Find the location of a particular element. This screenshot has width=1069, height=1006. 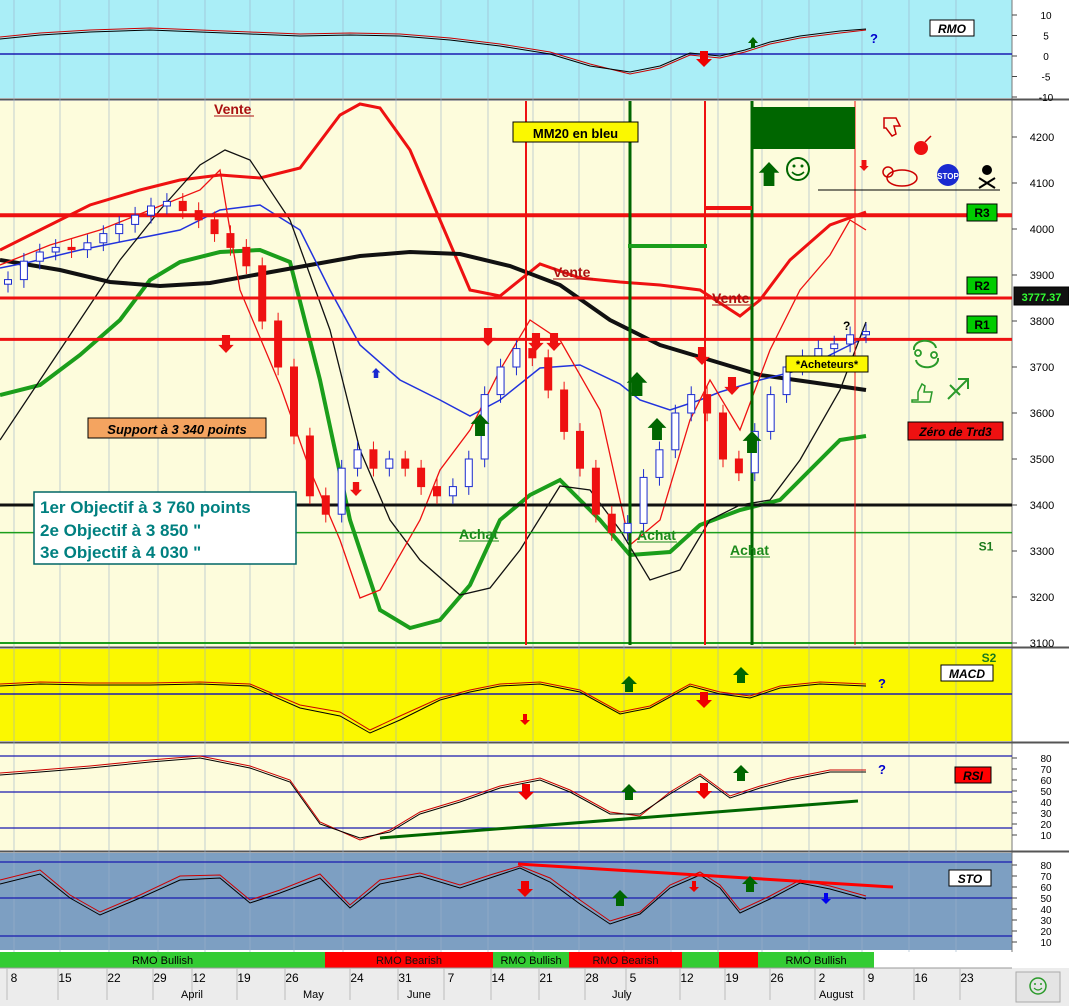

rmo-panel is located at coordinates (506, 49).